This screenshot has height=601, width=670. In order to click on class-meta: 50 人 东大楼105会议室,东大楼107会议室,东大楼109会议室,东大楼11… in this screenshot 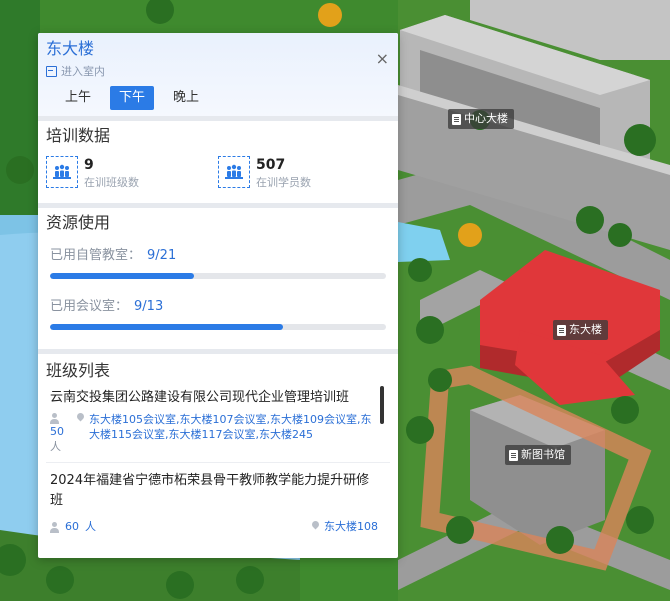, I will do `click(214, 433)`.